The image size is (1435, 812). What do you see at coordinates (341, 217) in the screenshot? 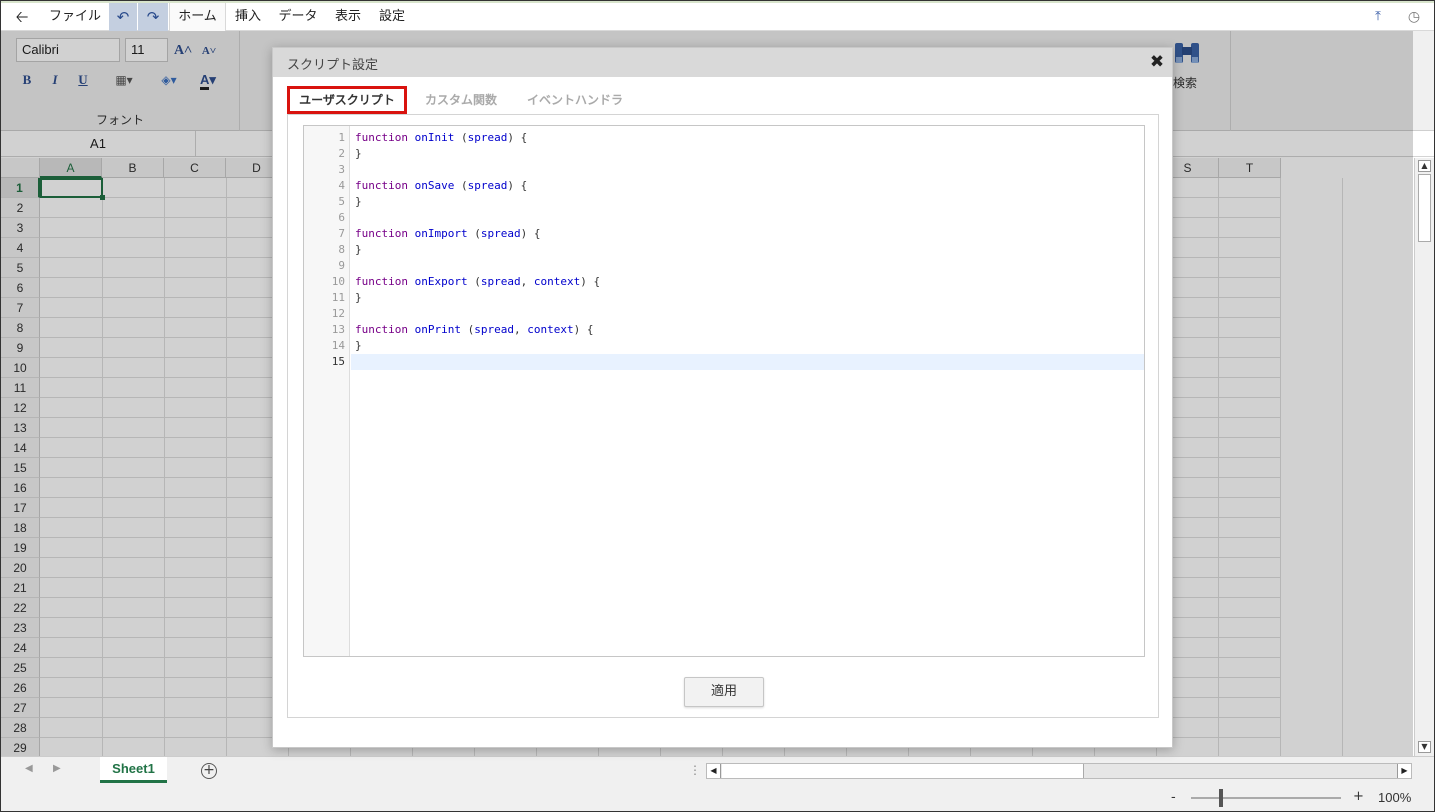
I see `line-number: 6` at bounding box center [341, 217].